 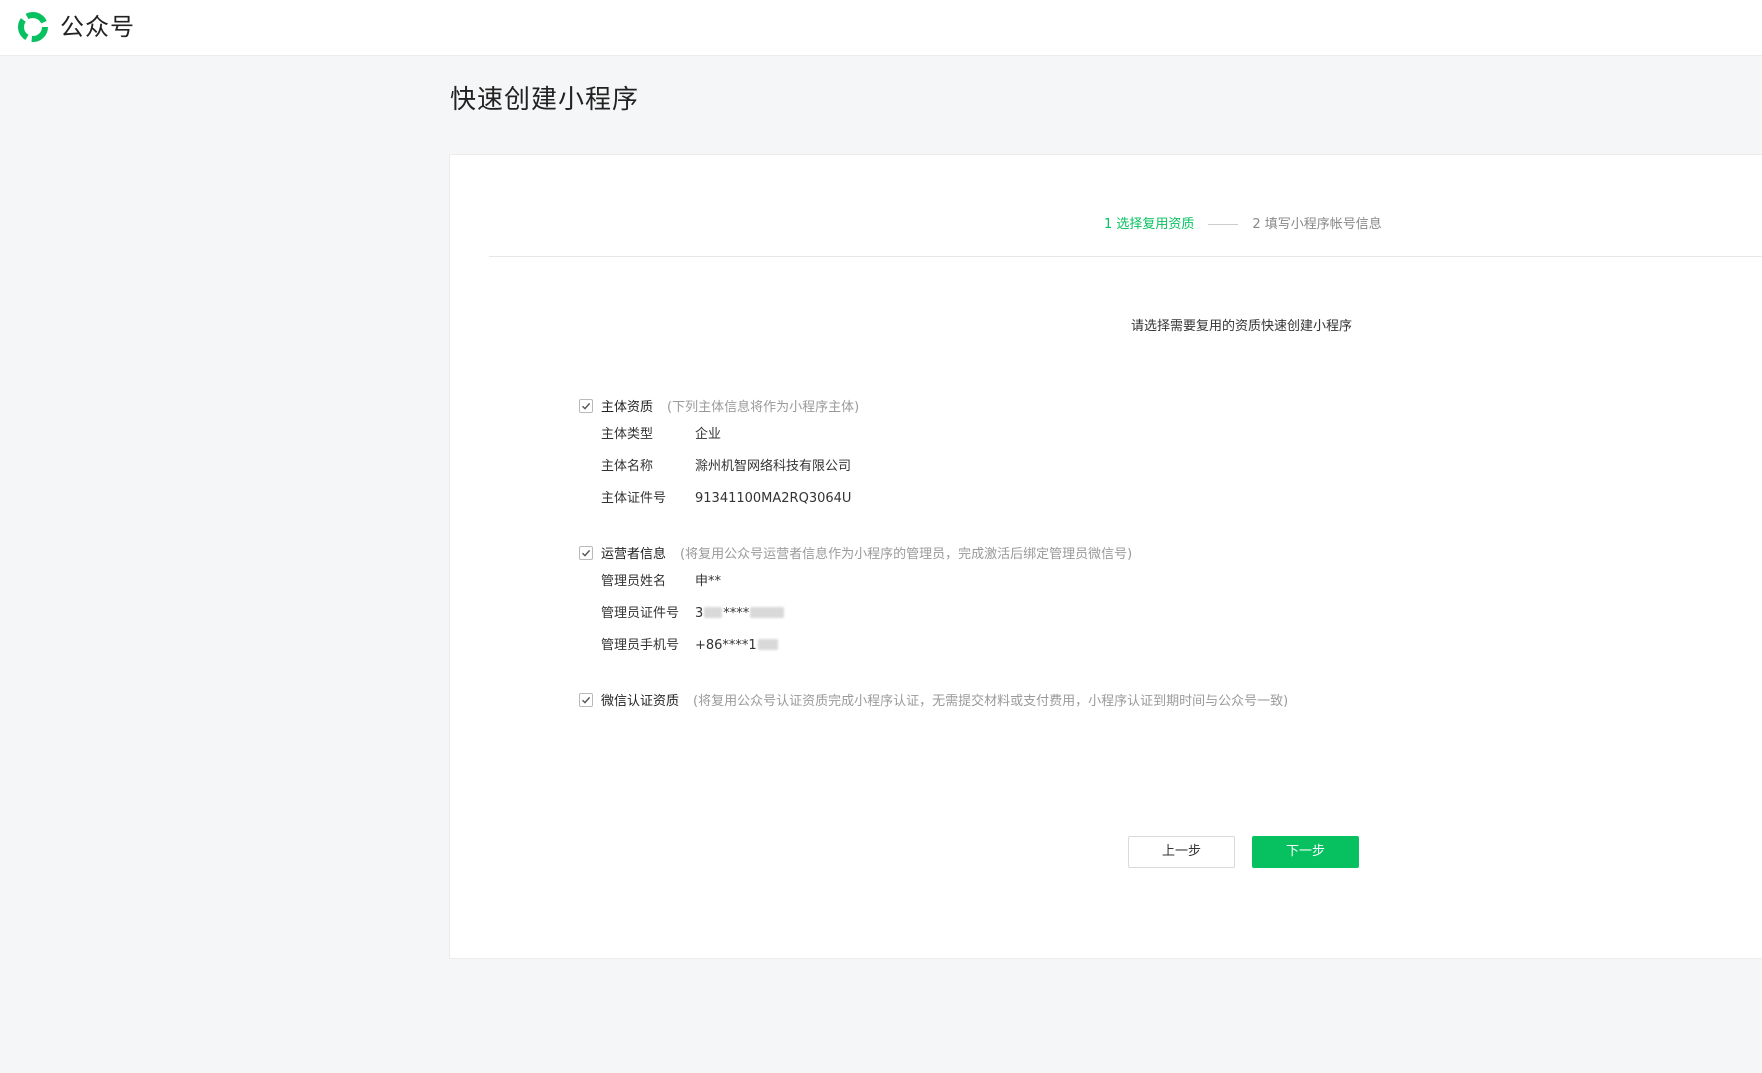 What do you see at coordinates (1317, 224) in the screenshot?
I see `step-2-label: 2 填写小程序帐号信息` at bounding box center [1317, 224].